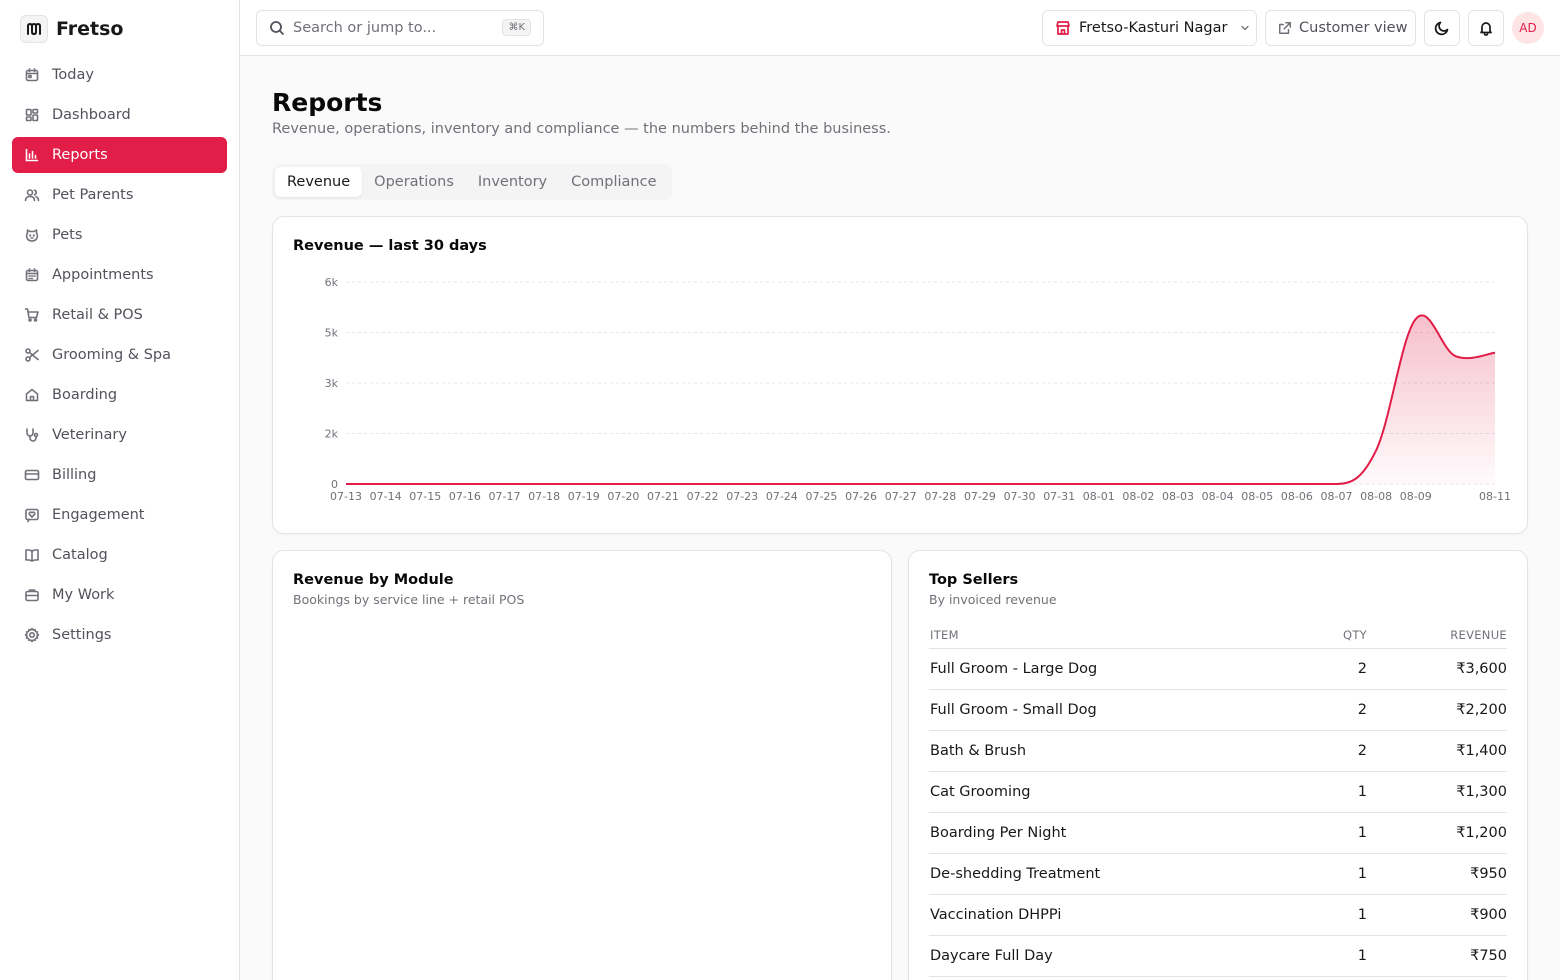  What do you see at coordinates (993, 599) in the screenshot?
I see `sellers-card-subtitle: By invoiced revenue` at bounding box center [993, 599].